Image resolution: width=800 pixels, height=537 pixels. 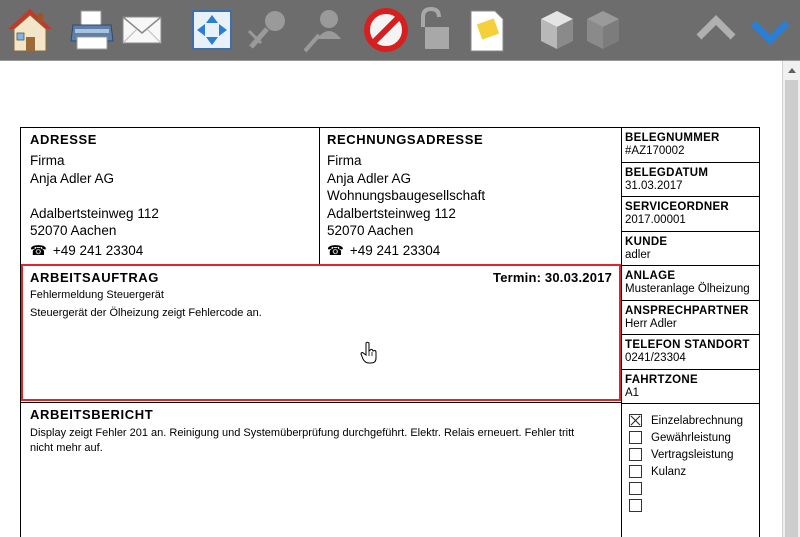 I want to click on billing-street: Adalbertsteinweg 112, so click(x=391, y=213).